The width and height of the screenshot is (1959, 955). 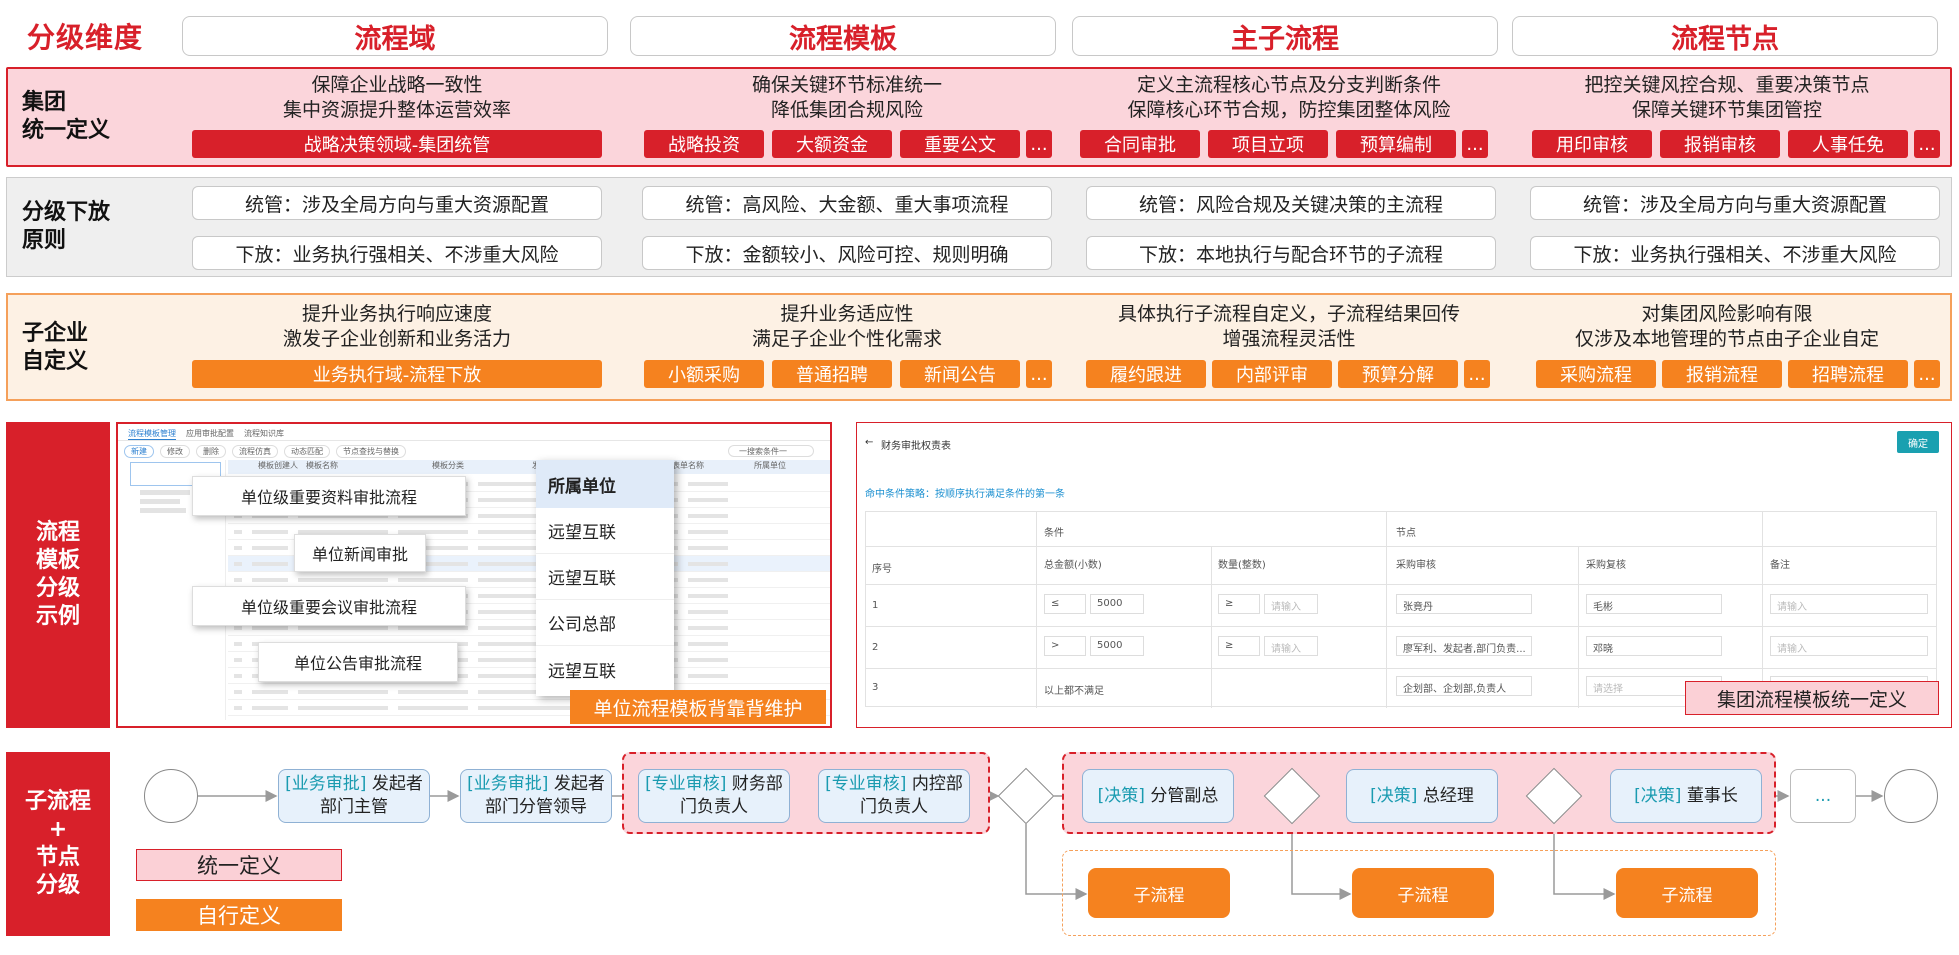 What do you see at coordinates (536, 796) in the screenshot?
I see `flow-node-dept-leader: [业务审批] 发起者部门分管领导` at bounding box center [536, 796].